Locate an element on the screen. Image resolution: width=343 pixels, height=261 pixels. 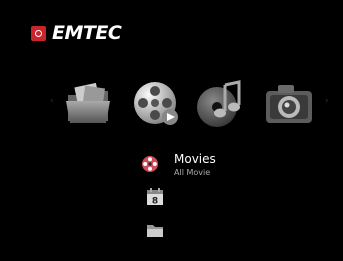
film-reel-icon is located at coordinates (156, 103).